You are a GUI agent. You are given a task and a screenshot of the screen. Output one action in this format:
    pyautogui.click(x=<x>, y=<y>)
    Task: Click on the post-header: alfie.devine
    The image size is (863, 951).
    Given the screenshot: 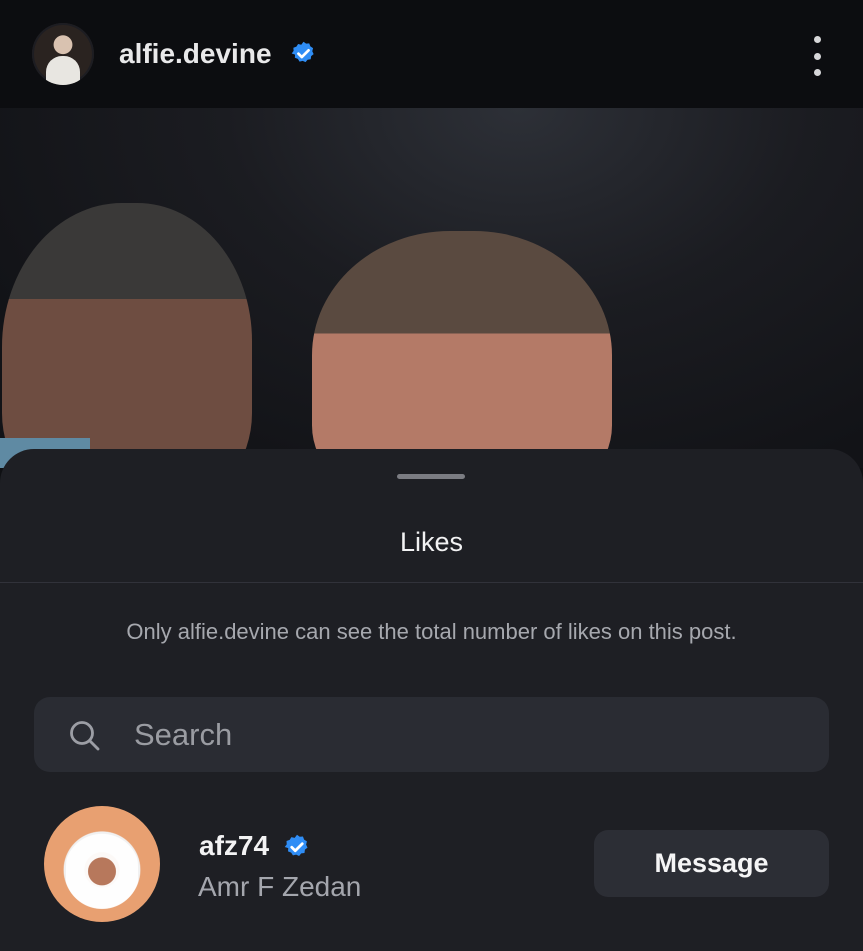 What is the action you would take?
    pyautogui.click(x=431, y=54)
    